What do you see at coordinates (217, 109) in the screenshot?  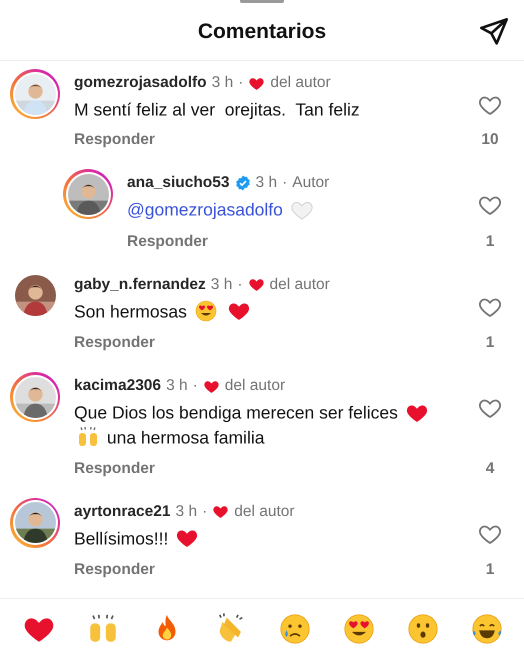 I see `comment-text: M sentí feliz al ver orejitas. Tan feliz` at bounding box center [217, 109].